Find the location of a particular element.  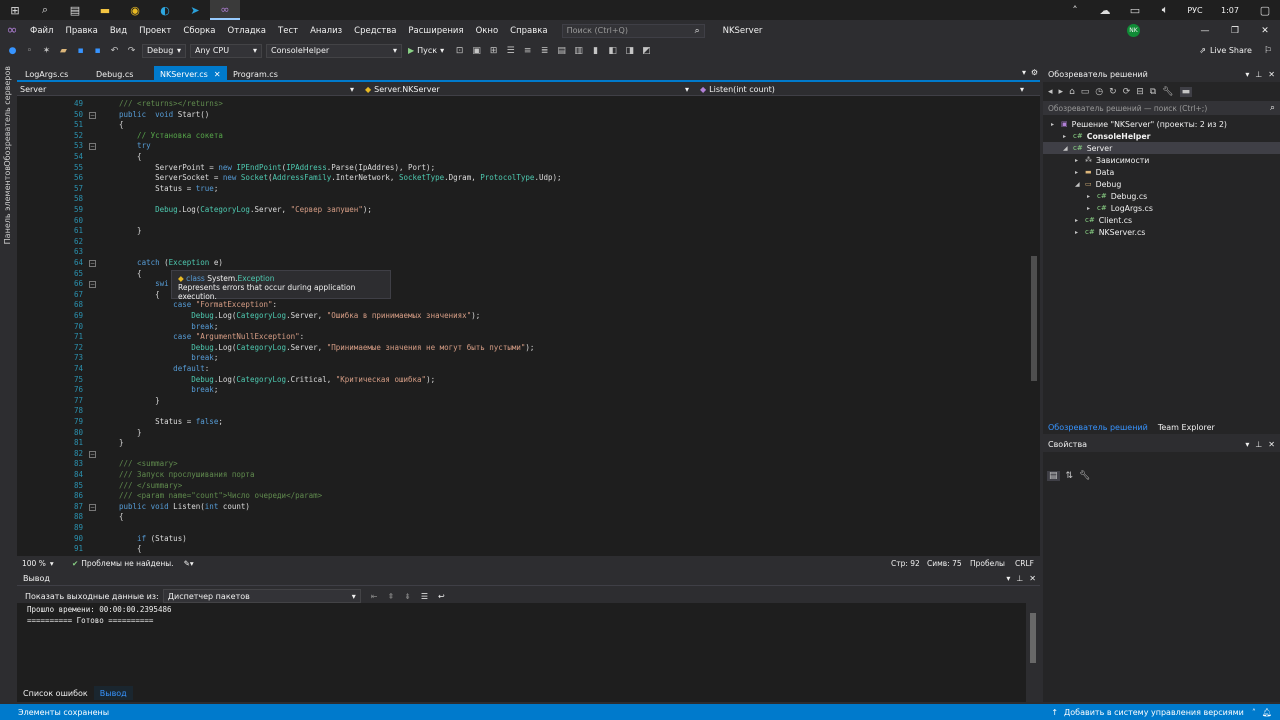

notification-bell-icon: 🔔︎ is located at coordinates (1267, 712).